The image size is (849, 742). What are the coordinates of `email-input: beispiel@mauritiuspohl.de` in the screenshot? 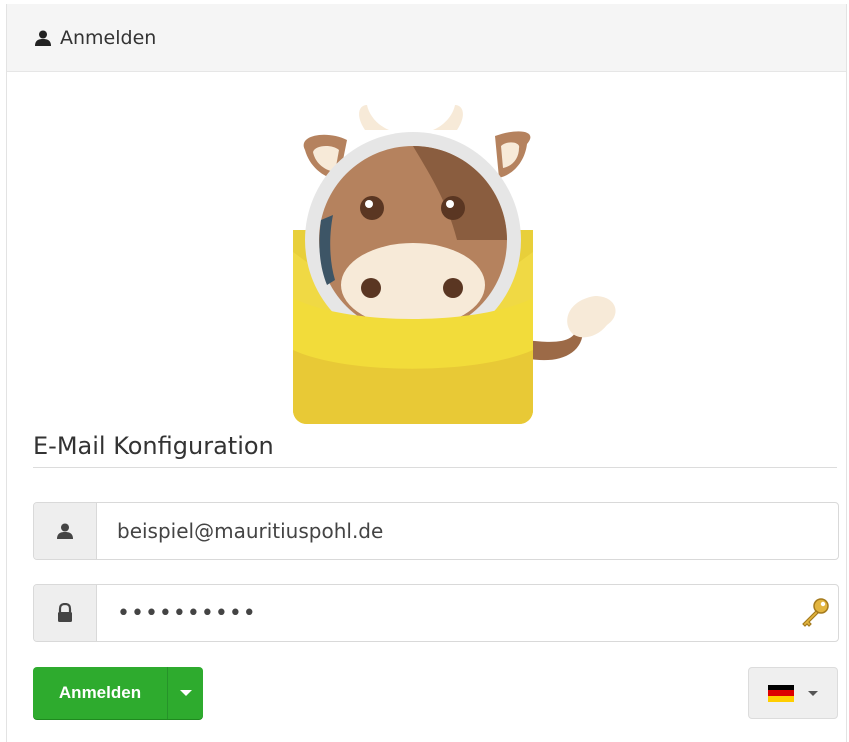 It's located at (467, 531).